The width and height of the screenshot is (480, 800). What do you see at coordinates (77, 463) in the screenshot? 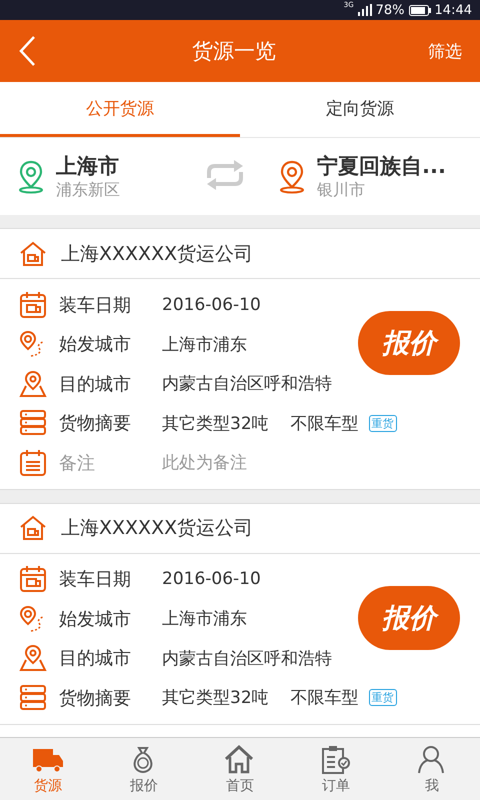
I see `field-label: 备注` at bounding box center [77, 463].